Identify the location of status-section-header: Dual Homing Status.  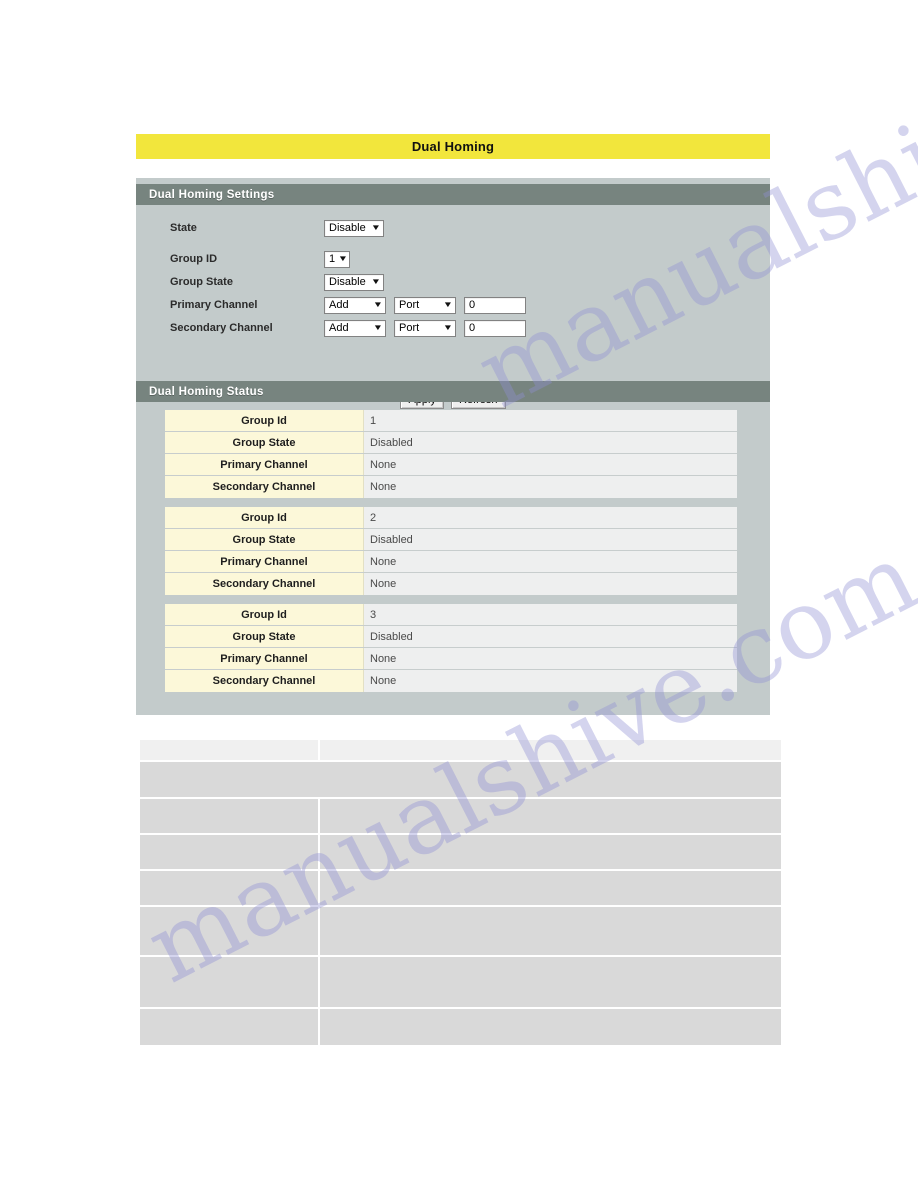
(453, 391).